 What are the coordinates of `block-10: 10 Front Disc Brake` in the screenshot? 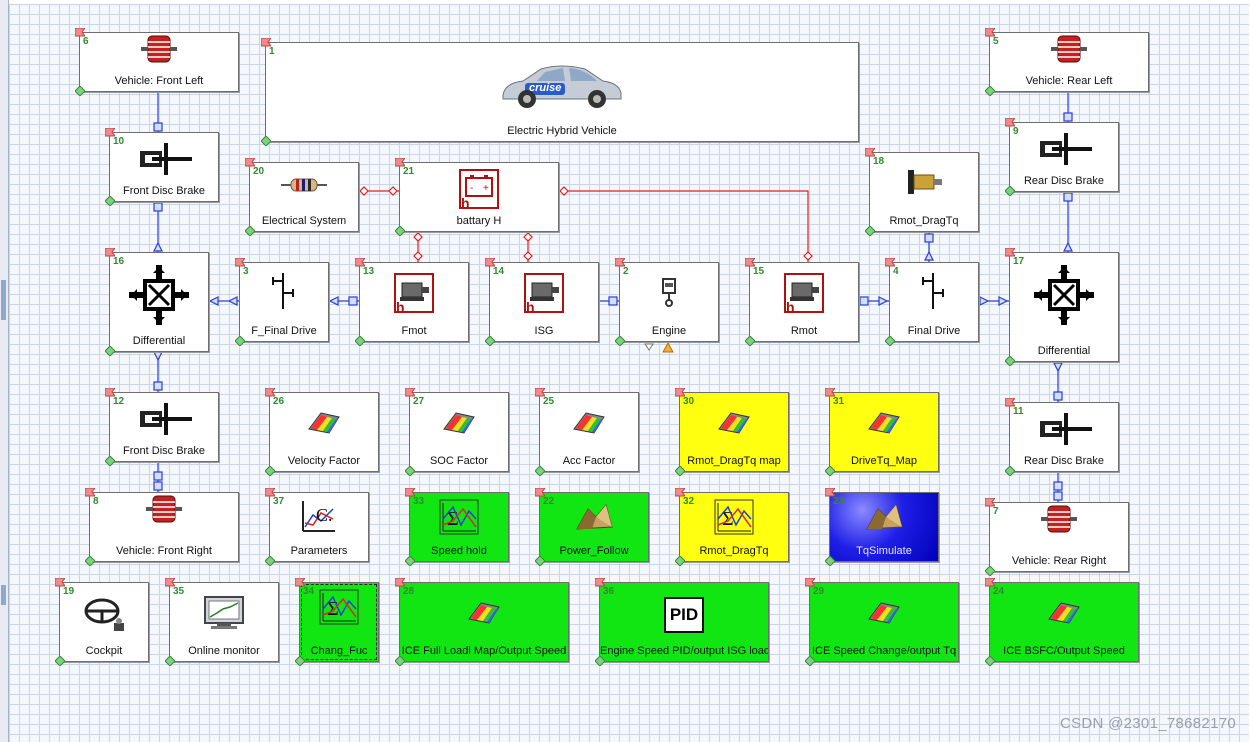 It's located at (162, 167).